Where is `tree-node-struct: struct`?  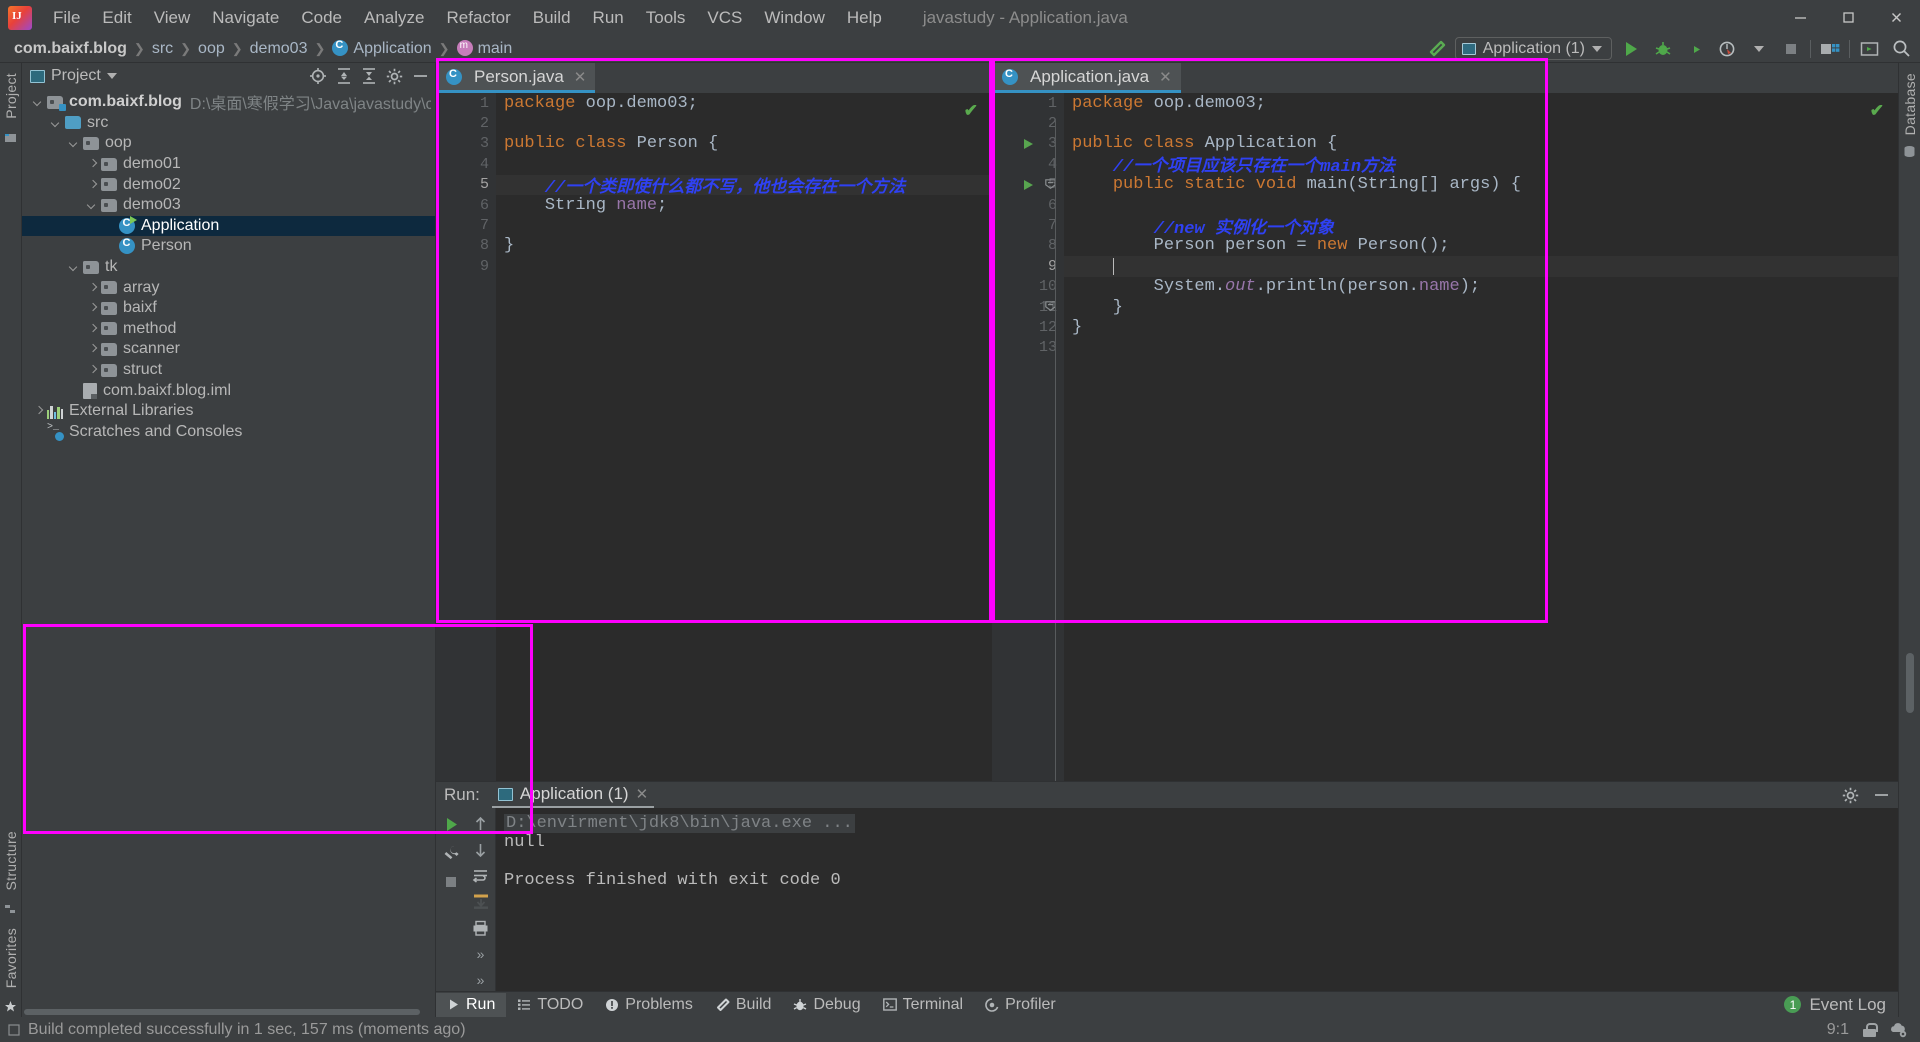 tree-node-struct: struct is located at coordinates (228, 370).